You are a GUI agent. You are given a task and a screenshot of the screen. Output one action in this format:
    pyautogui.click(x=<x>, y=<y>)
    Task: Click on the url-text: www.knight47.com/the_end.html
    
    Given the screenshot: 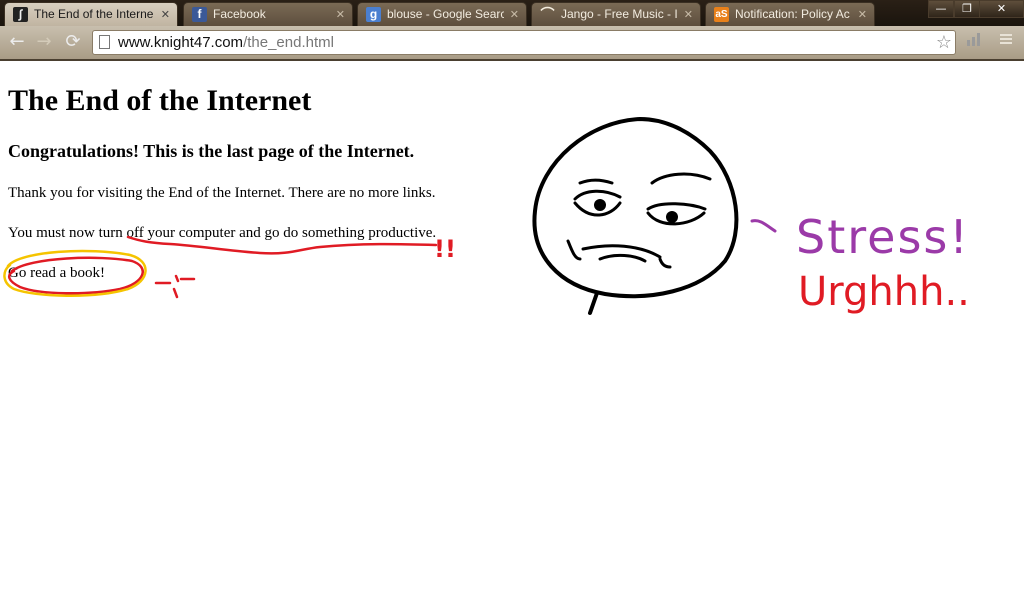 What is the action you would take?
    pyautogui.click(x=226, y=42)
    